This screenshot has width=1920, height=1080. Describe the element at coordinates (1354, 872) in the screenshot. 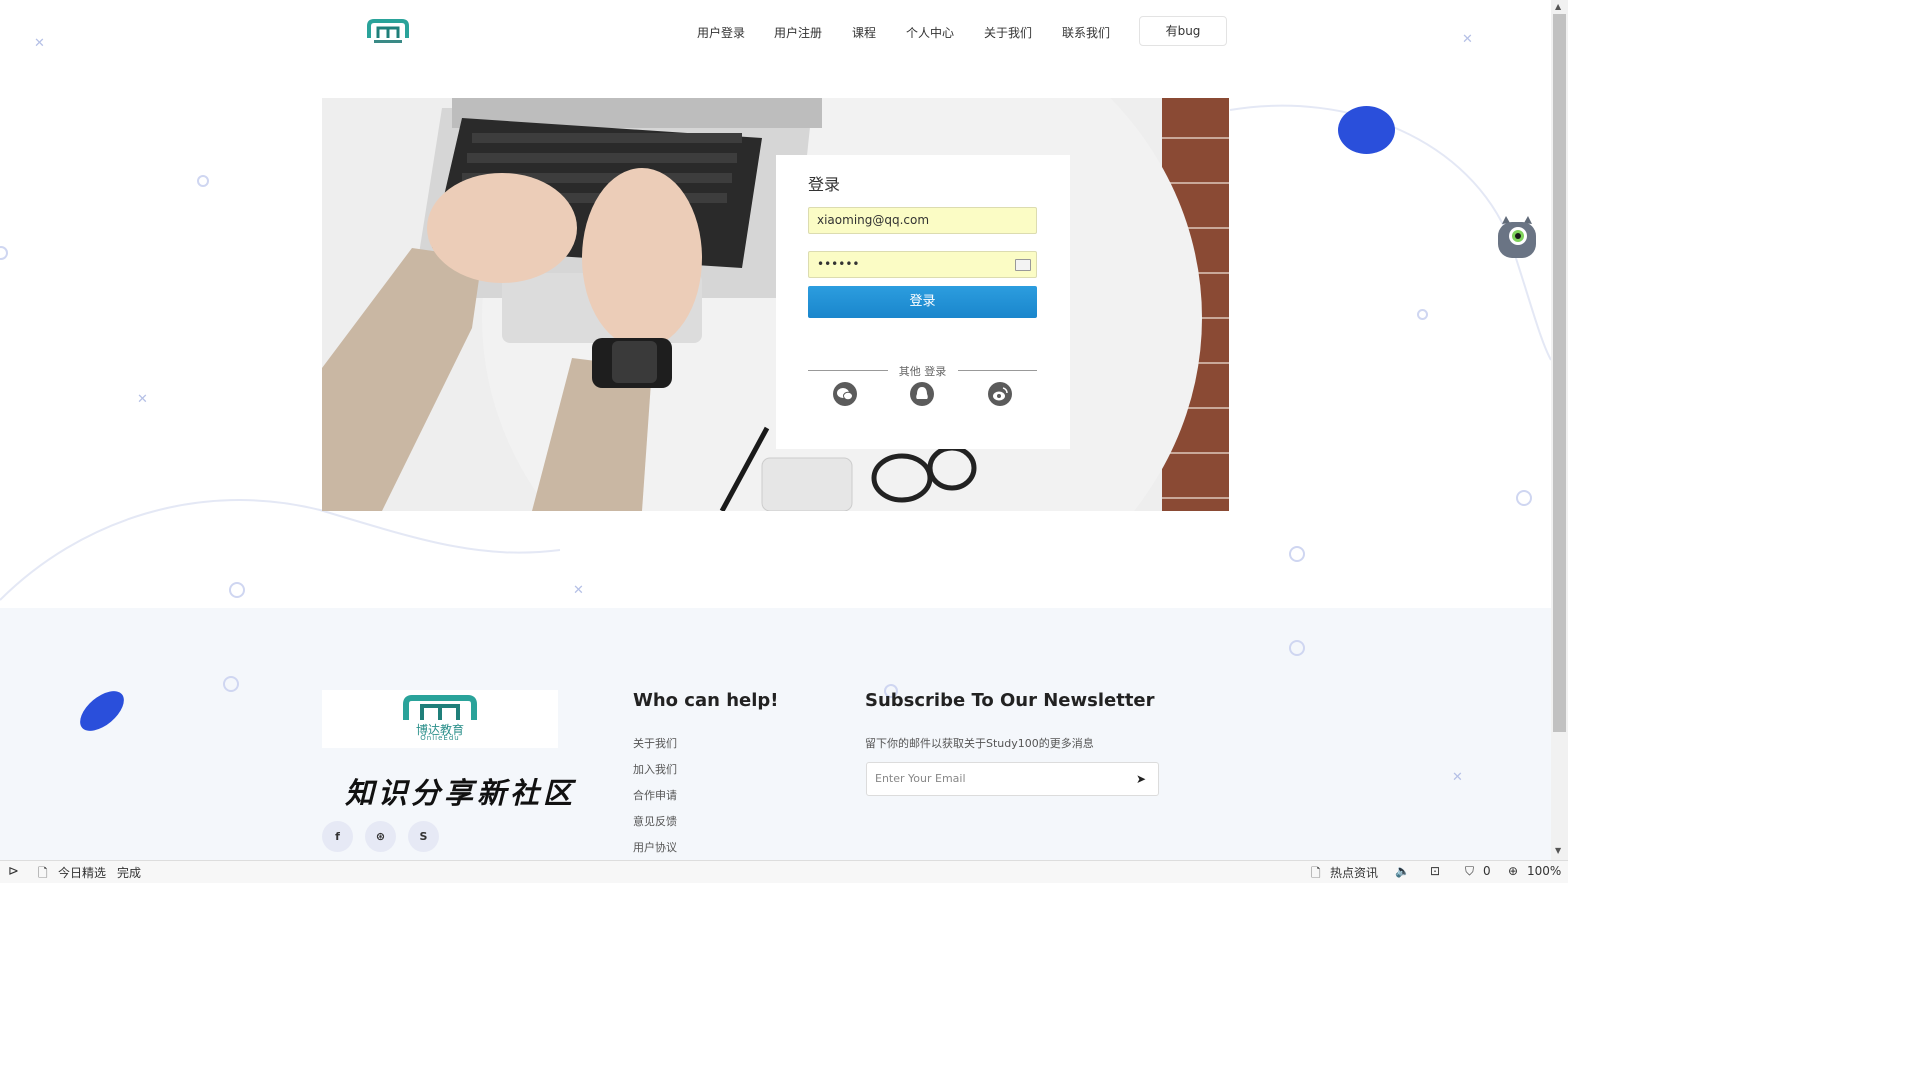

I see `status-hot-news: 热点资讯` at that location.